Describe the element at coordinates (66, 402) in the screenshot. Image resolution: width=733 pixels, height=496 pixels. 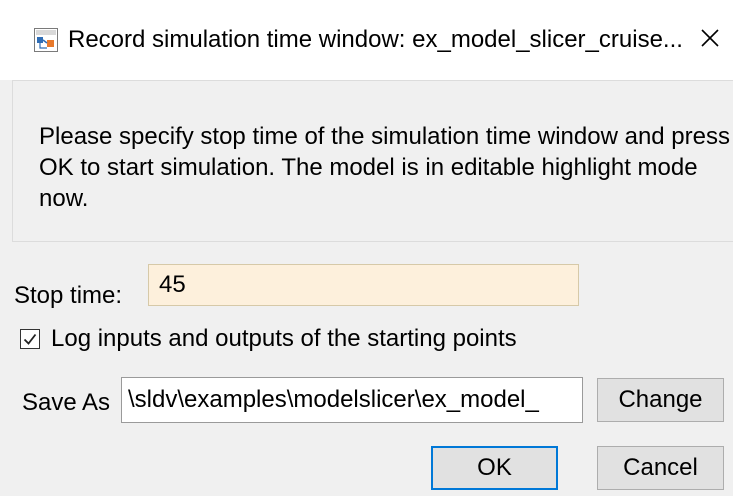
I see `save-as-label: Save As` at that location.